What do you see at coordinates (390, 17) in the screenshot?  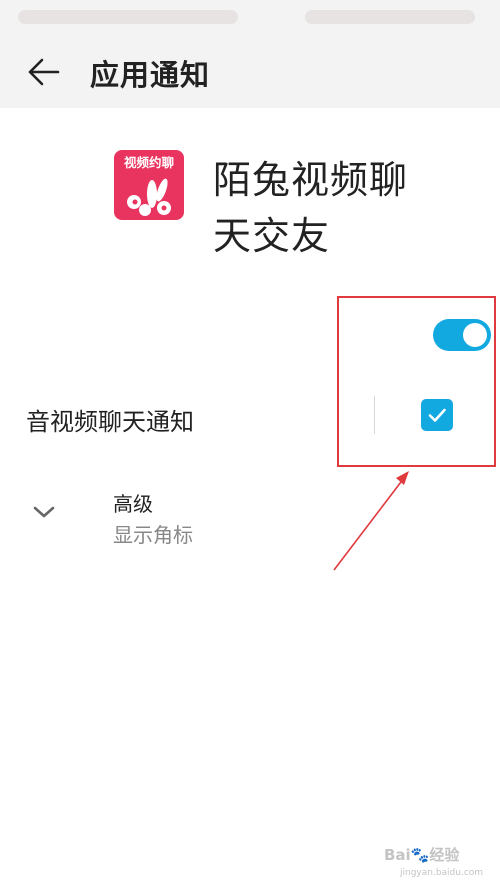 I see `status-blur-right` at bounding box center [390, 17].